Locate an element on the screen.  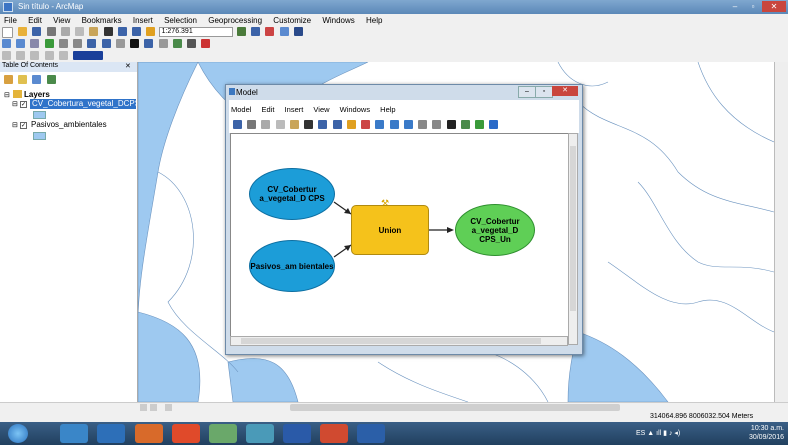
model-cut-icon is located at coordinates (266, 124).